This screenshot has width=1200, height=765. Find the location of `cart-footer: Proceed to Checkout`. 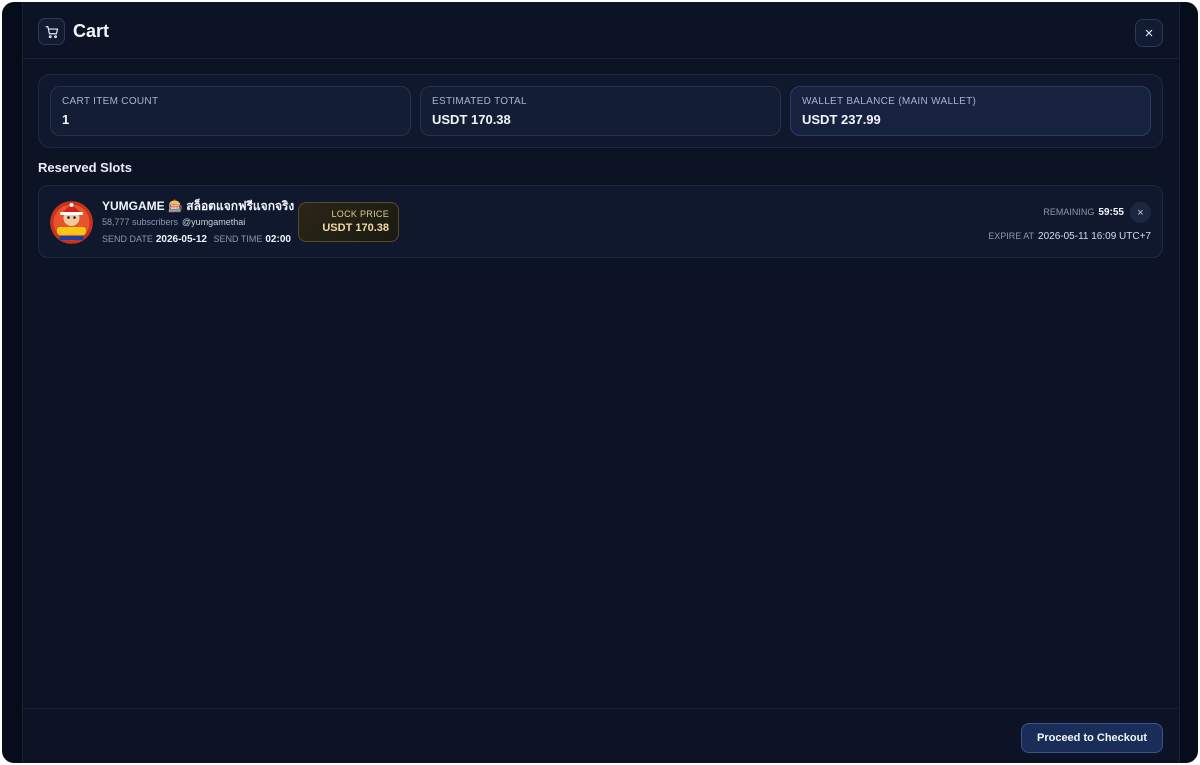

cart-footer: Proceed to Checkout is located at coordinates (601, 735).